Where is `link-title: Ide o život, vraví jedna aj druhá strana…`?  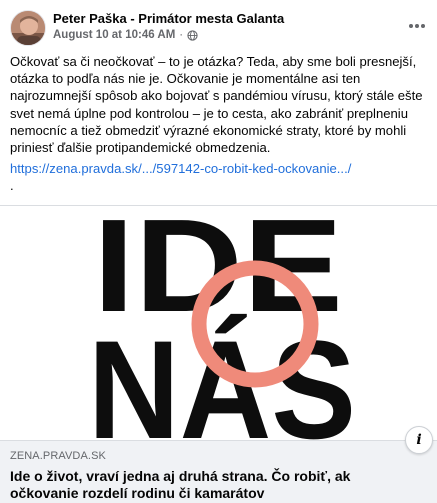 link-title: Ide o život, vraví jedna aj druhá strana… is located at coordinates (215, 485).